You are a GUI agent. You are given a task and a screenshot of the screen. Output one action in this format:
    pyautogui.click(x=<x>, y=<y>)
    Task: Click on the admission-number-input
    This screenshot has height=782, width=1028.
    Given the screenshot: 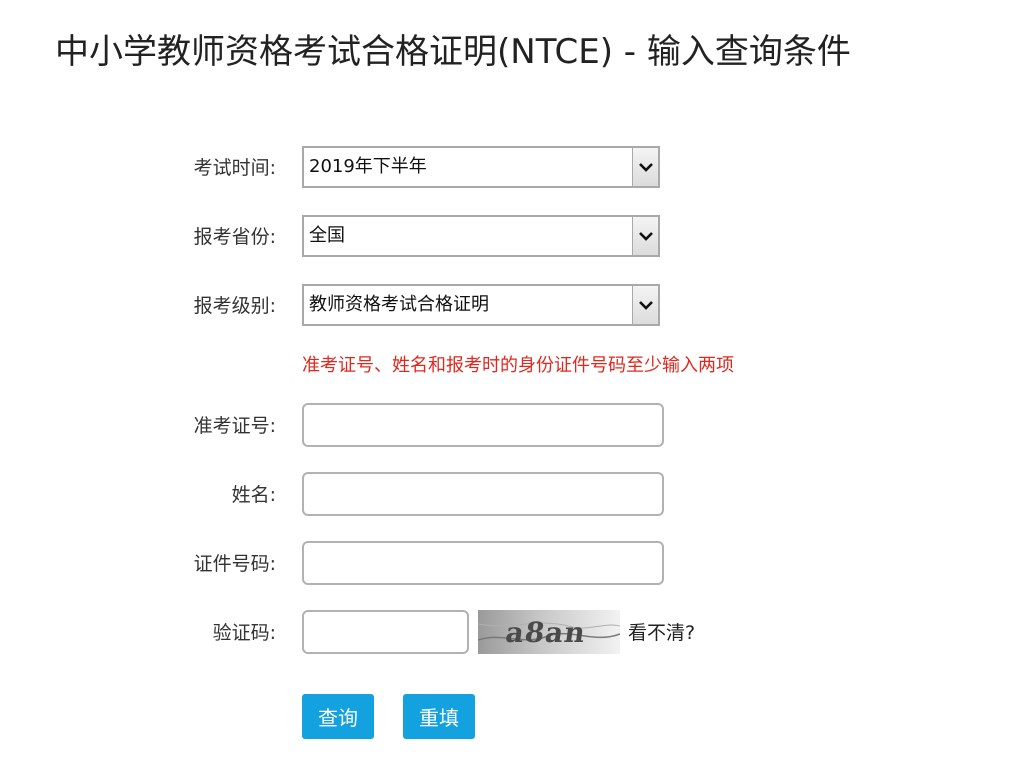 What is the action you would take?
    pyautogui.click(x=483, y=425)
    